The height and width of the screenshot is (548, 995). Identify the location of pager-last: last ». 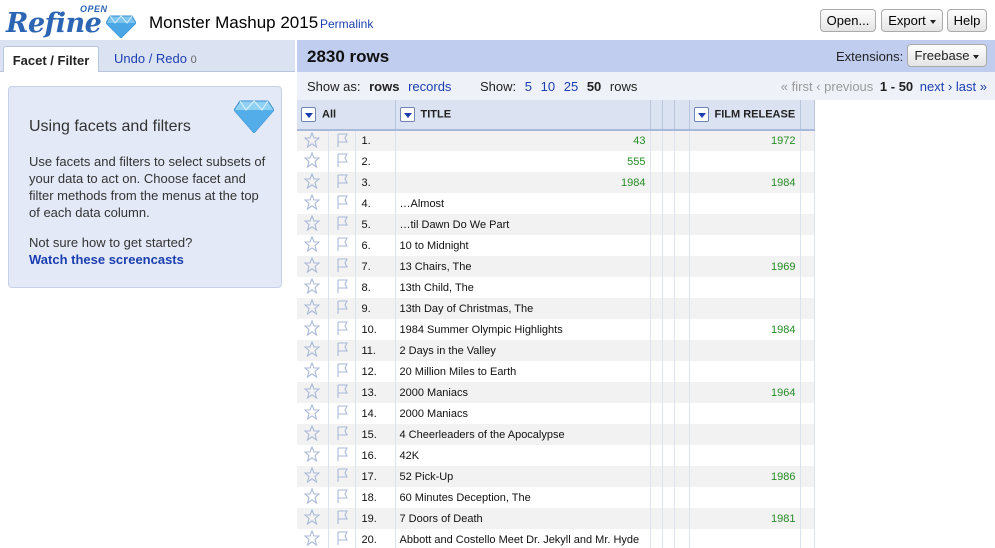
(971, 86).